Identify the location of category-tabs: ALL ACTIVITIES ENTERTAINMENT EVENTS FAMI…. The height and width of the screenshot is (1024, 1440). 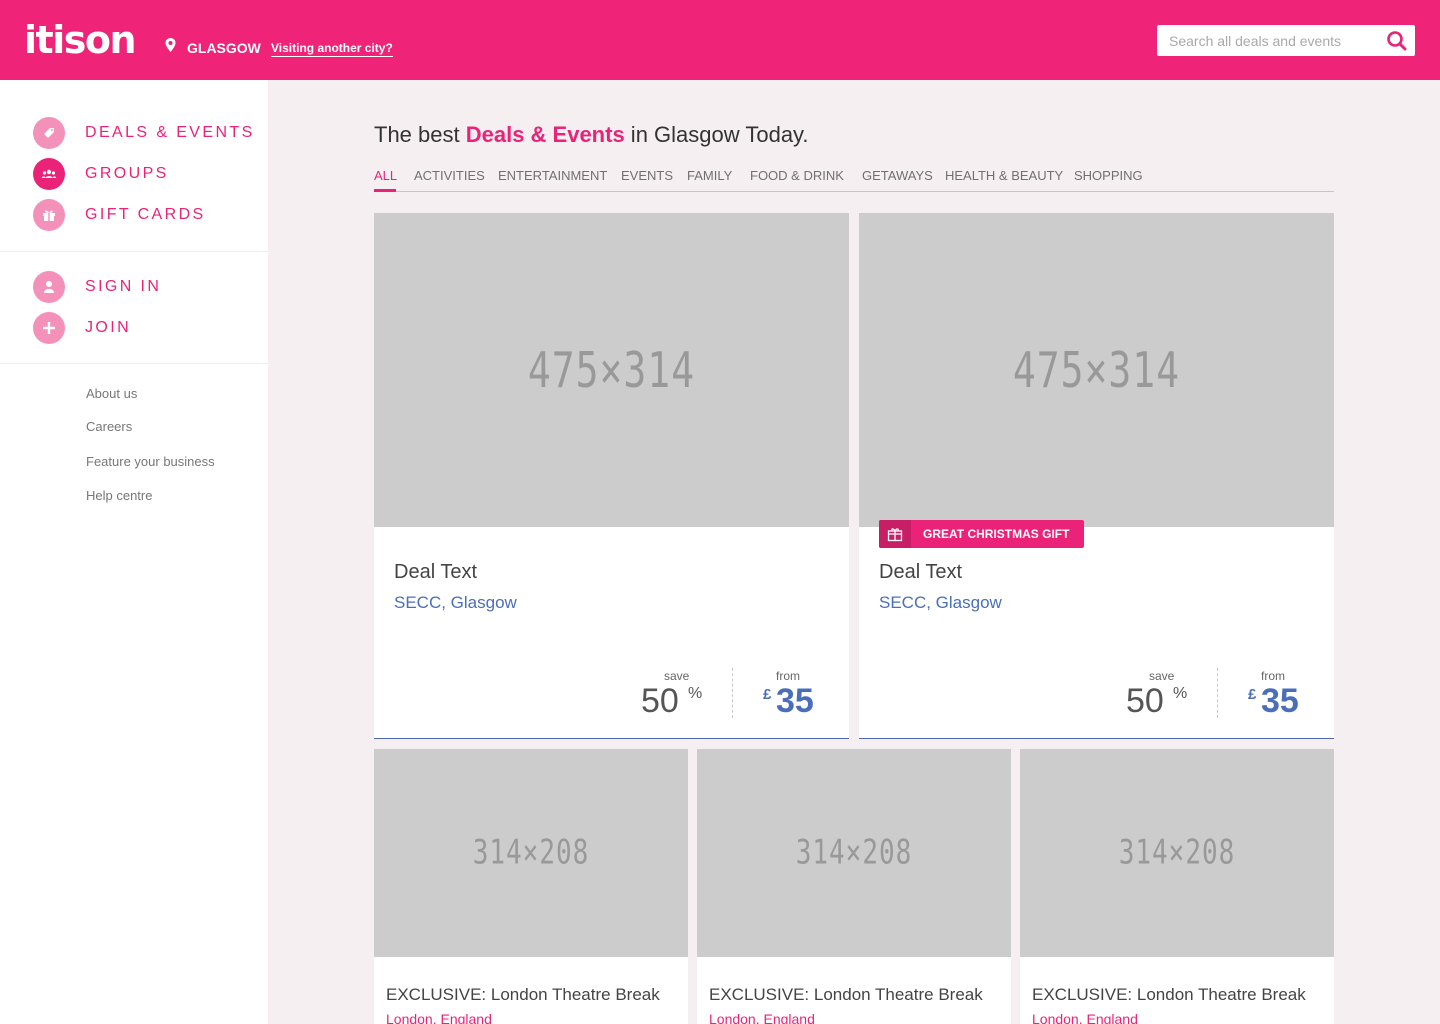
(854, 179).